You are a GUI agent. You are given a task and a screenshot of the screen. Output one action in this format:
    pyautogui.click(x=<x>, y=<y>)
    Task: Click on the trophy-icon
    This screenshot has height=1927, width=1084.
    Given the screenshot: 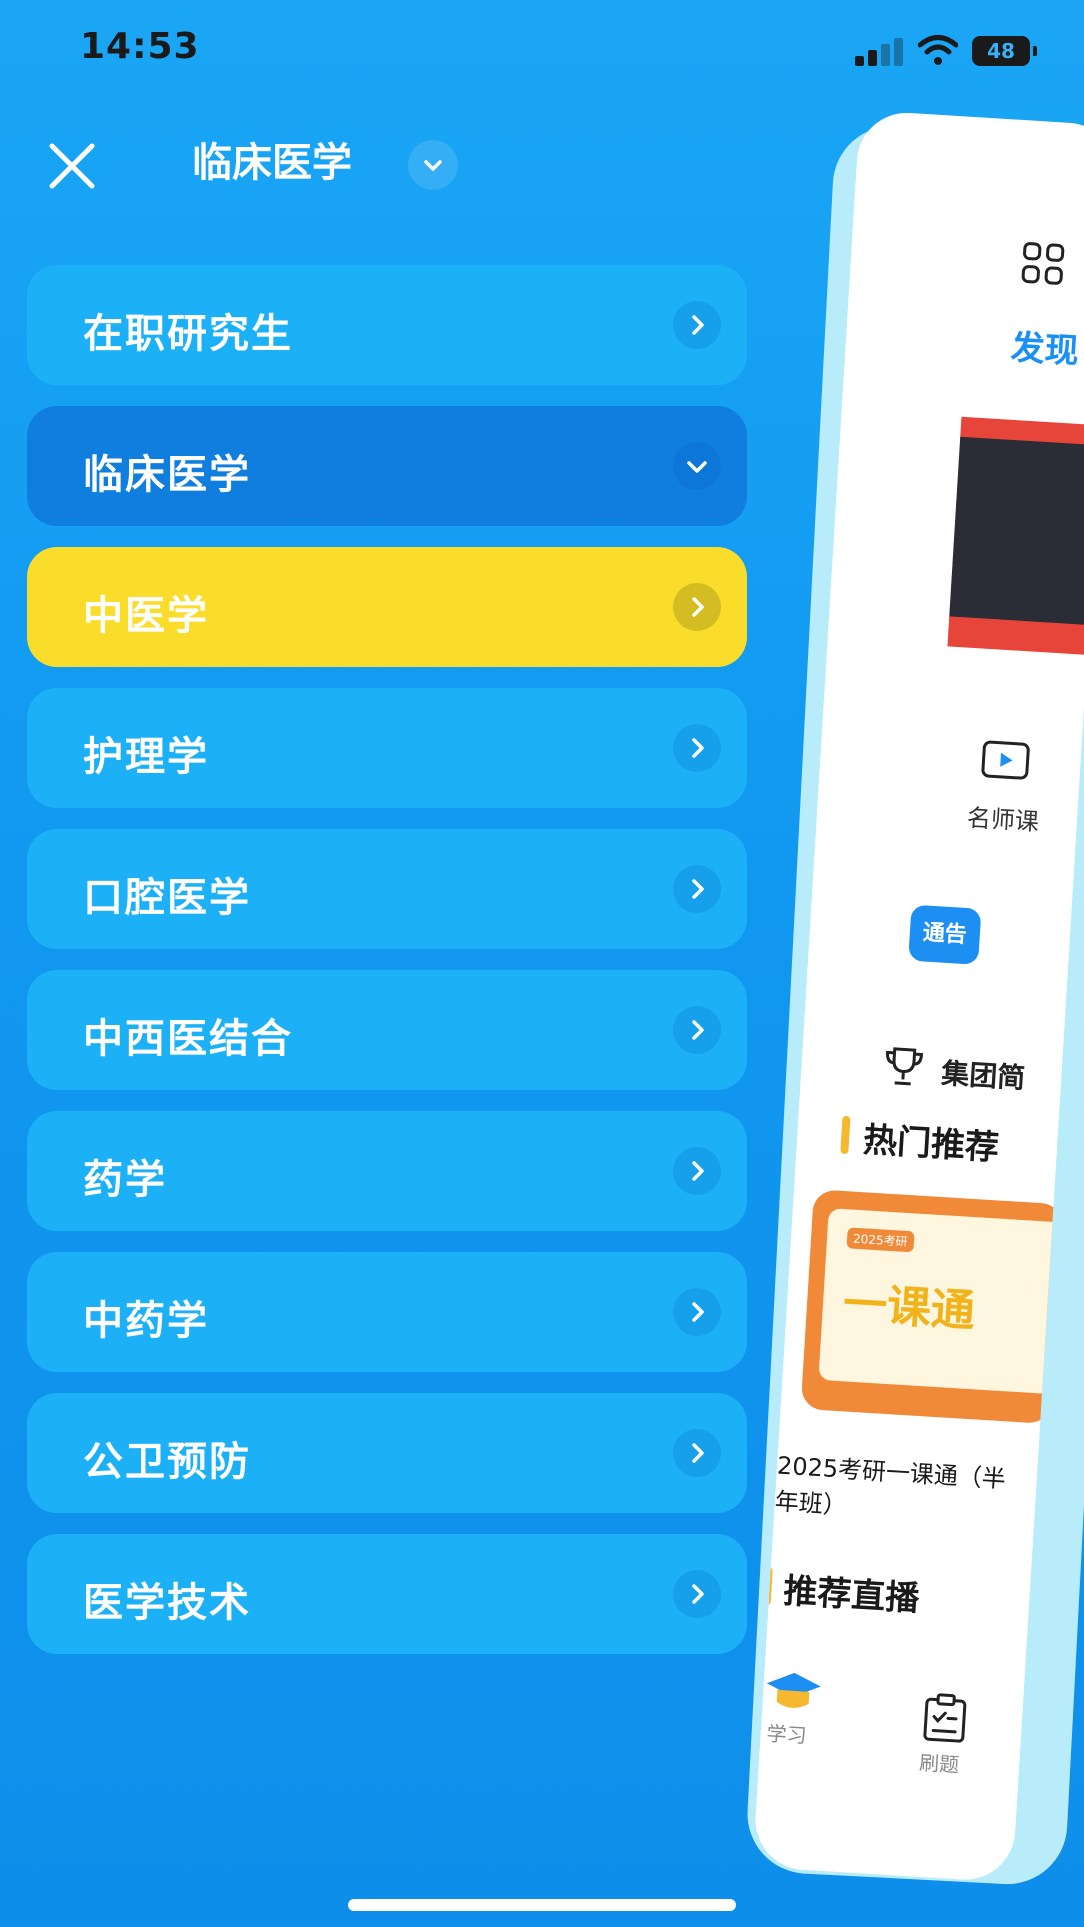 What is the action you would take?
    pyautogui.click(x=904, y=1066)
    